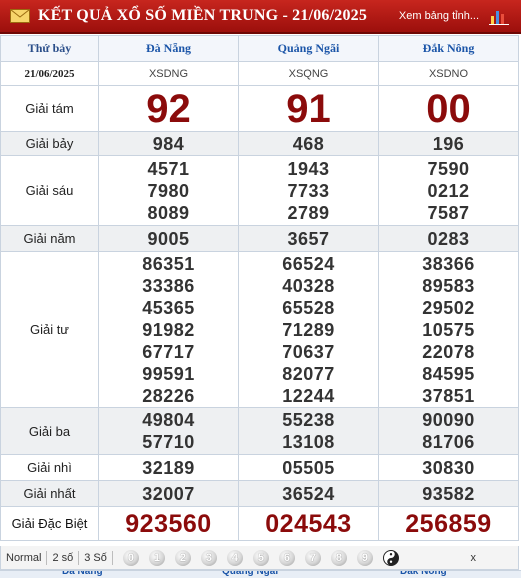 The image size is (521, 578). Describe the element at coordinates (168, 108) in the screenshot. I see `prize-number: 92` at that location.